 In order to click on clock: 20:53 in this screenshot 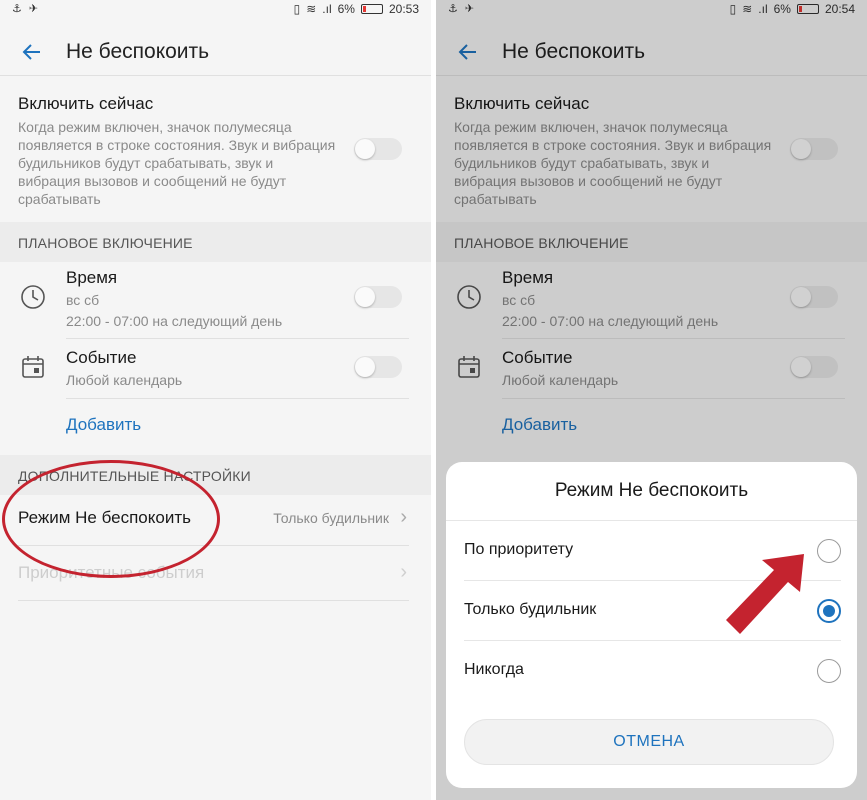, I will do `click(403, 9)`.